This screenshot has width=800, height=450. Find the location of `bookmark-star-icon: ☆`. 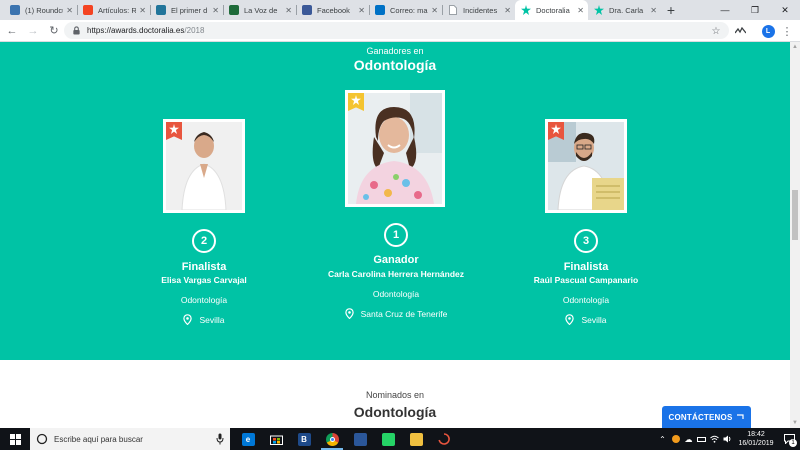

bookmark-star-icon: ☆ is located at coordinates (716, 31).